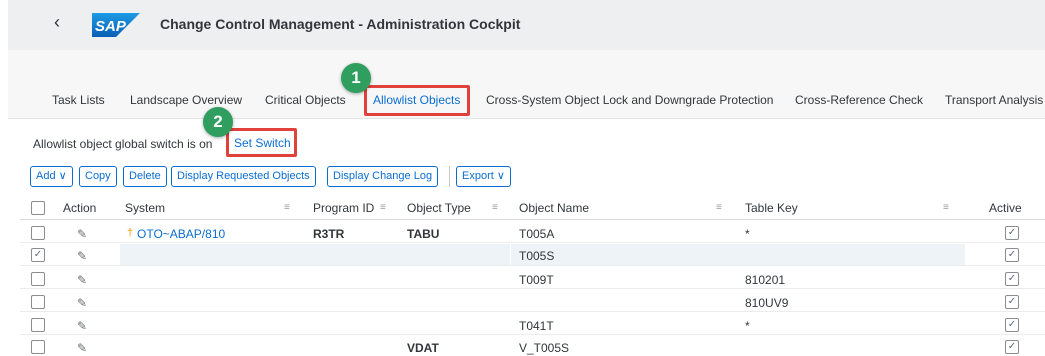 The width and height of the screenshot is (1045, 356). What do you see at coordinates (186, 100) in the screenshot?
I see `tab-landscape-overview: Landscape Overview` at bounding box center [186, 100].